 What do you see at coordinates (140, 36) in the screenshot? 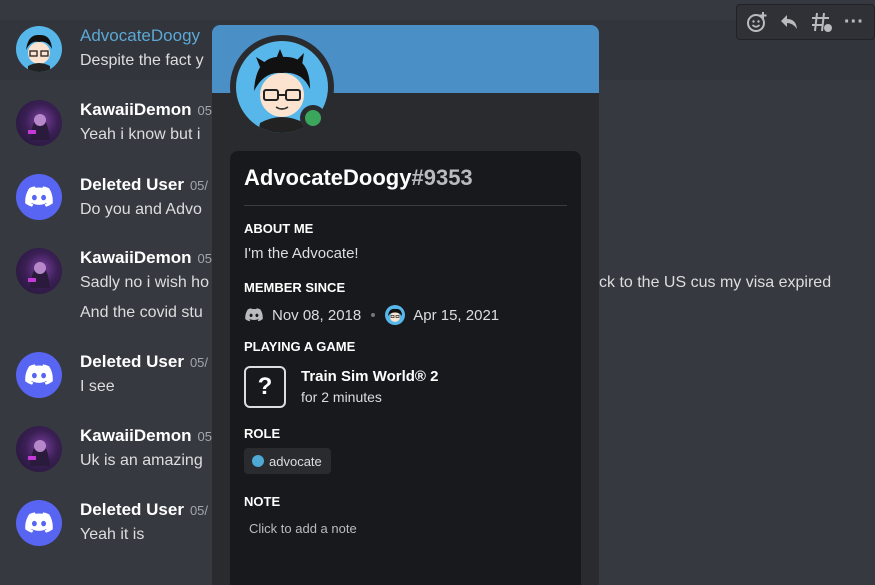
I see `message-author: AdvocateDoogy` at bounding box center [140, 36].